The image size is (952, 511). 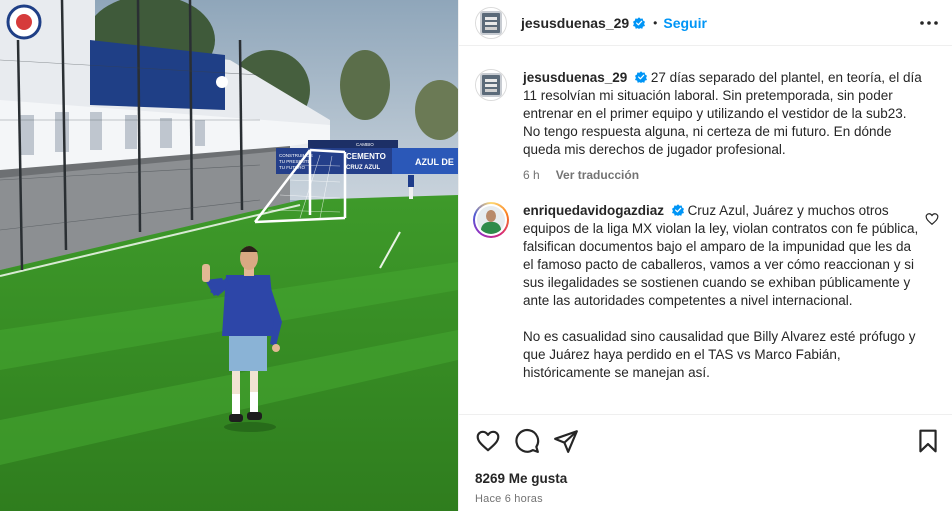 I want to click on small-heart-icon, so click(x=932, y=219).